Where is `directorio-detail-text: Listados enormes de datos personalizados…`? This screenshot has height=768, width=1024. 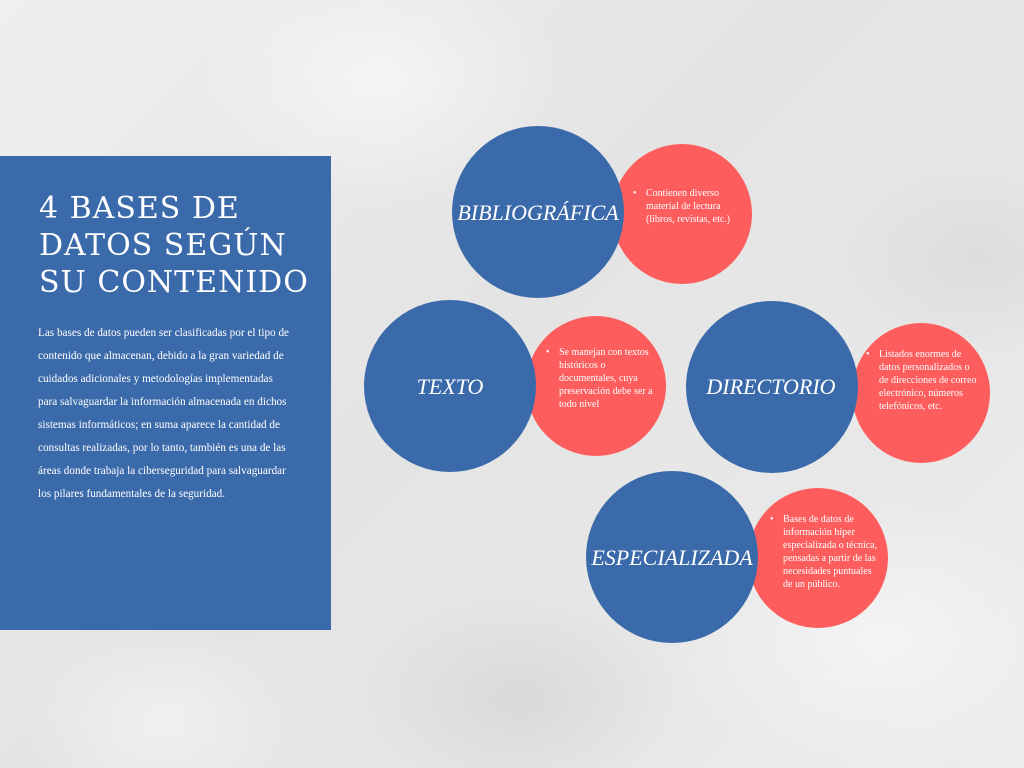 directorio-detail-text: Listados enormes de datos personalizados… is located at coordinates (928, 380).